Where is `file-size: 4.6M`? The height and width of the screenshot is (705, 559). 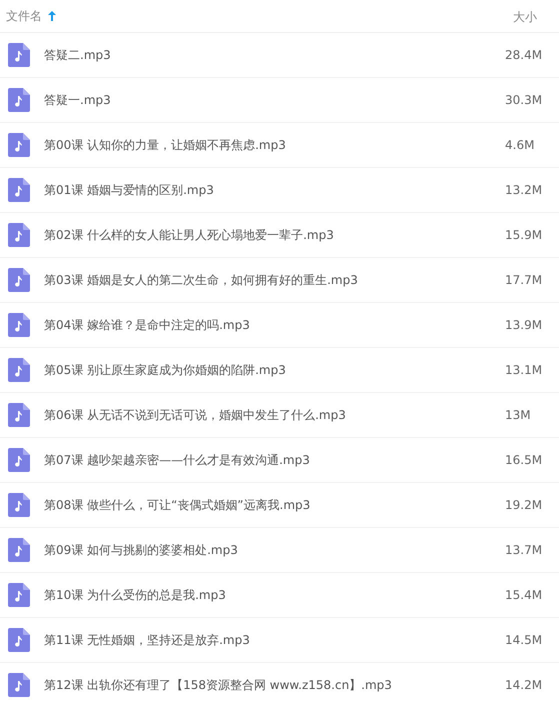
file-size: 4.6M is located at coordinates (520, 145).